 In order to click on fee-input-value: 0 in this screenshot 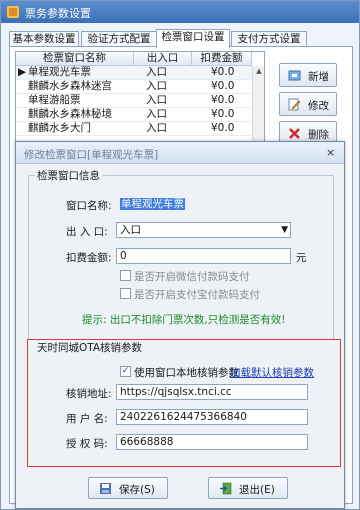, I will do `click(123, 256)`.